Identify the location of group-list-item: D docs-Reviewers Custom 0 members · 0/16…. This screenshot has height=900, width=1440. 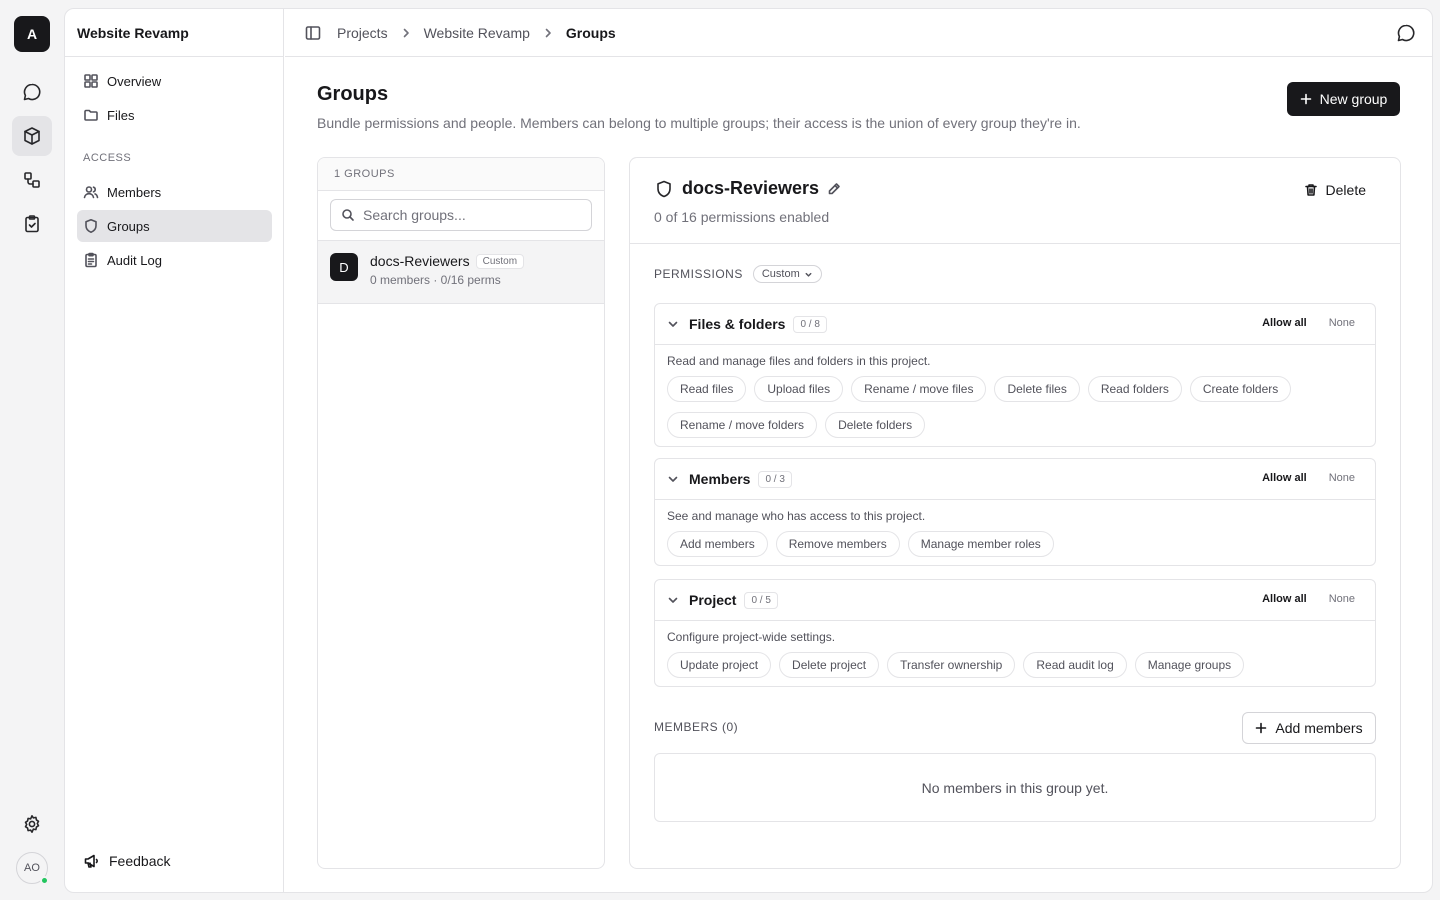
(461, 272).